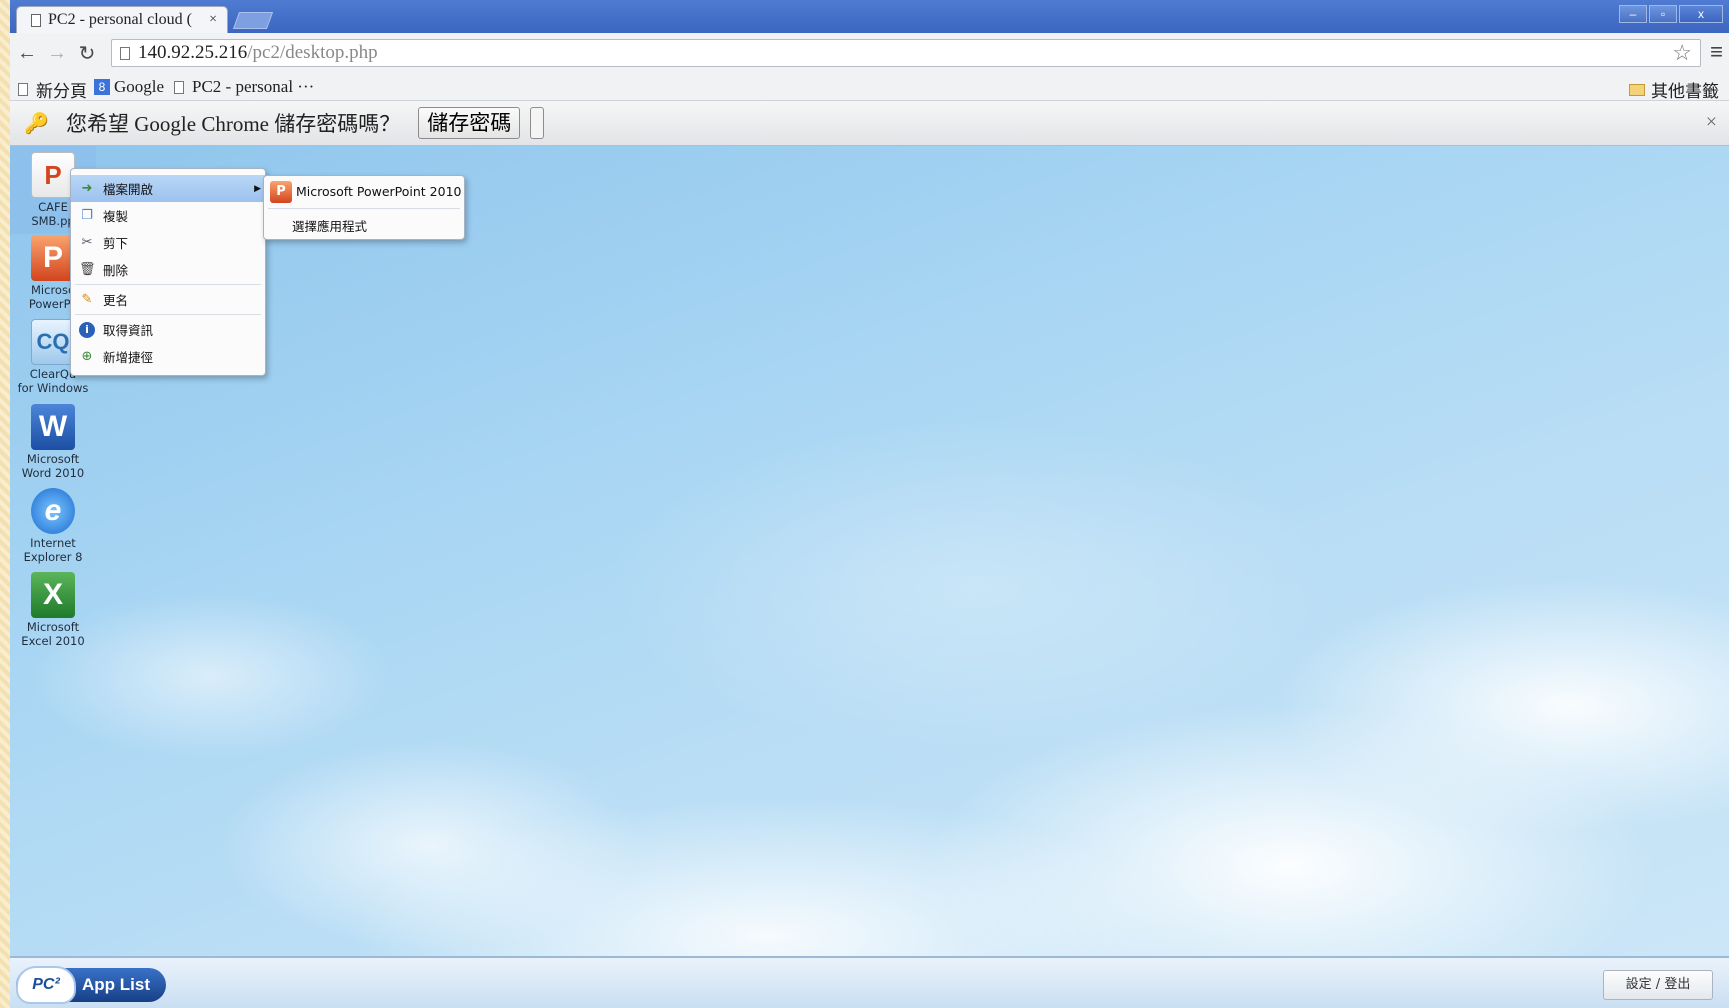 The image size is (1729, 1008). What do you see at coordinates (168, 215) in the screenshot?
I see `menu-item-copy: ❐ 複製` at bounding box center [168, 215].